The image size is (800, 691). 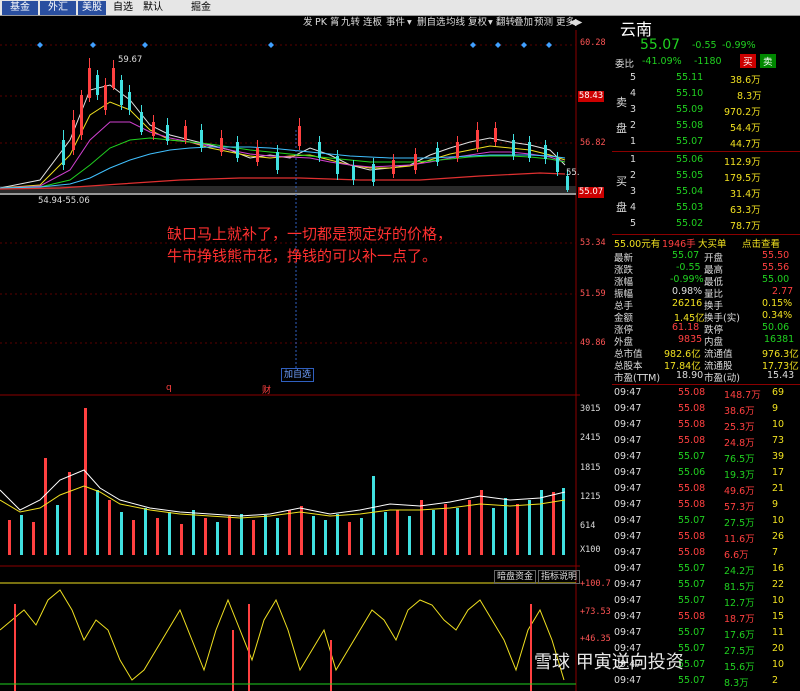 I want to click on toolbar-overlay: 叠加, so click(x=523, y=23).